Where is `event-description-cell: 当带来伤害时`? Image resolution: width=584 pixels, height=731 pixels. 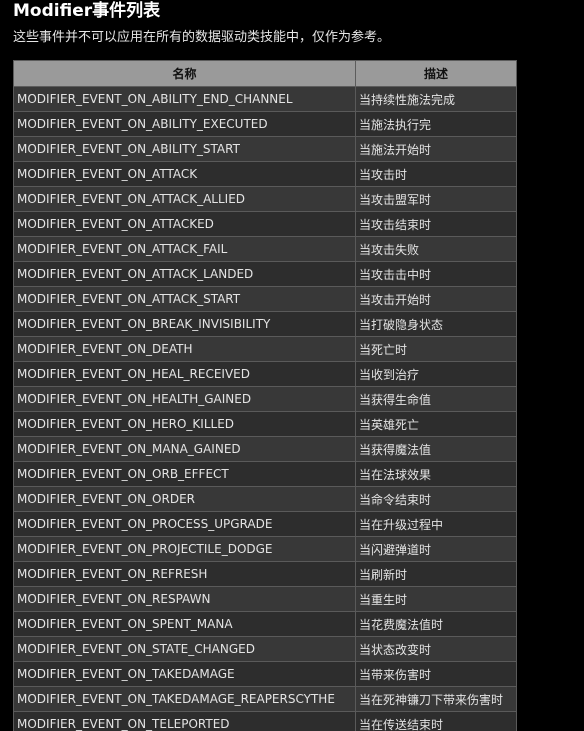 event-description-cell: 当带来伤害时 is located at coordinates (436, 674).